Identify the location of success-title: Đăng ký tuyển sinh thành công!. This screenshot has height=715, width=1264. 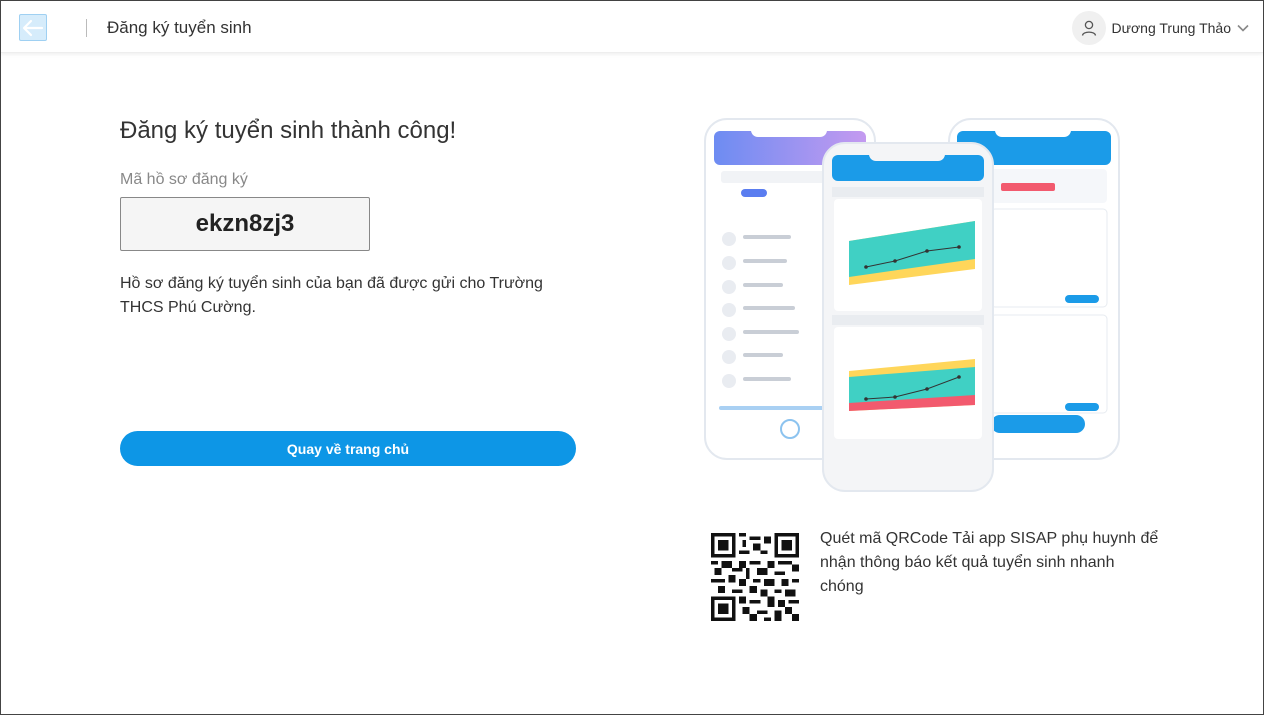
(288, 130).